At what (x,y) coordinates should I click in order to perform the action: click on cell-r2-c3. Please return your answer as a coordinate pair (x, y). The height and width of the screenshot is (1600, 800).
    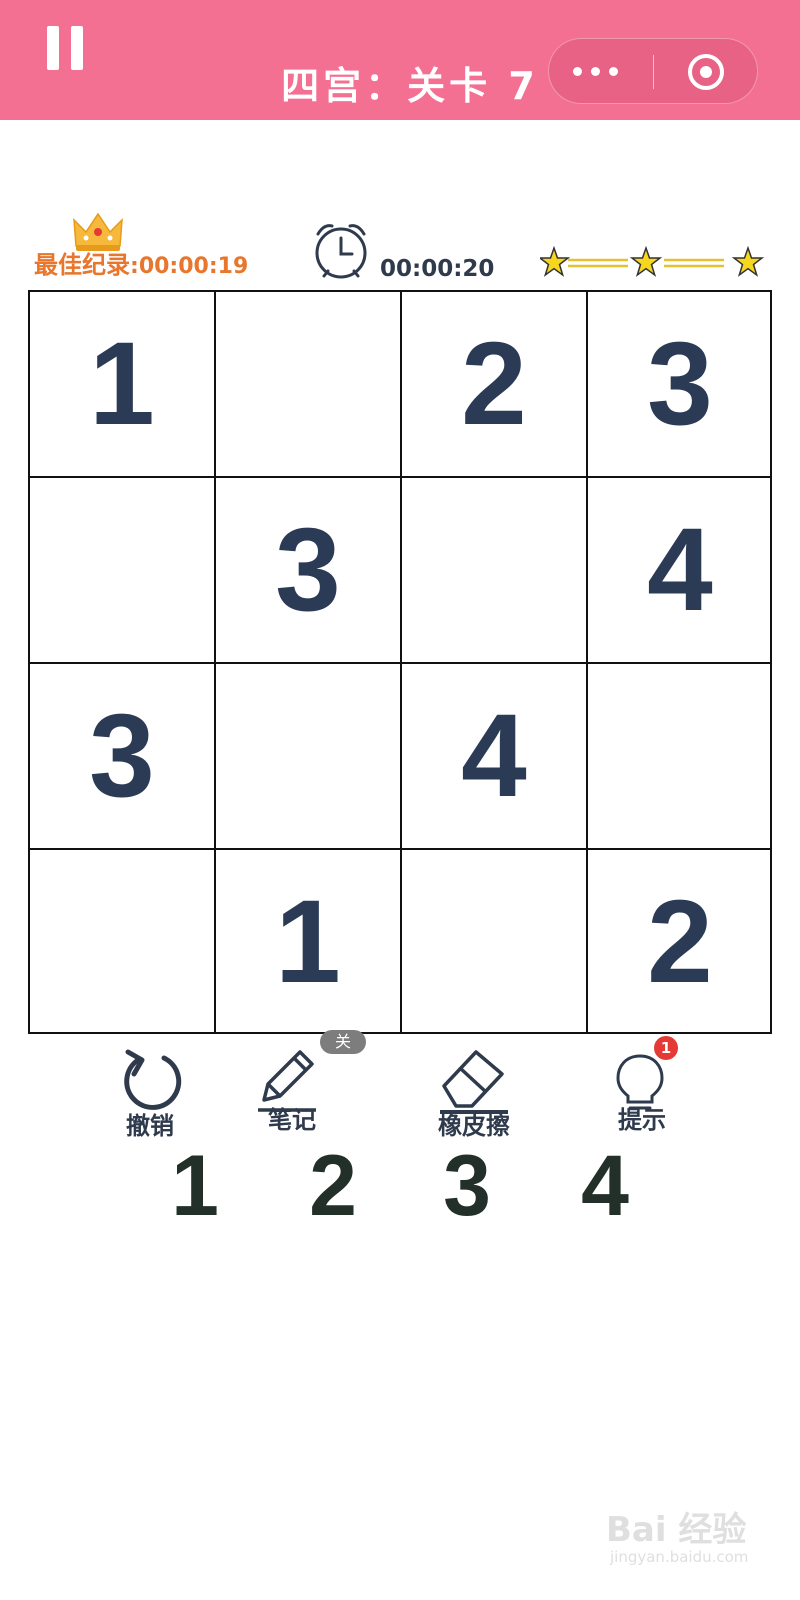
    Looking at the image, I should click on (495, 571).